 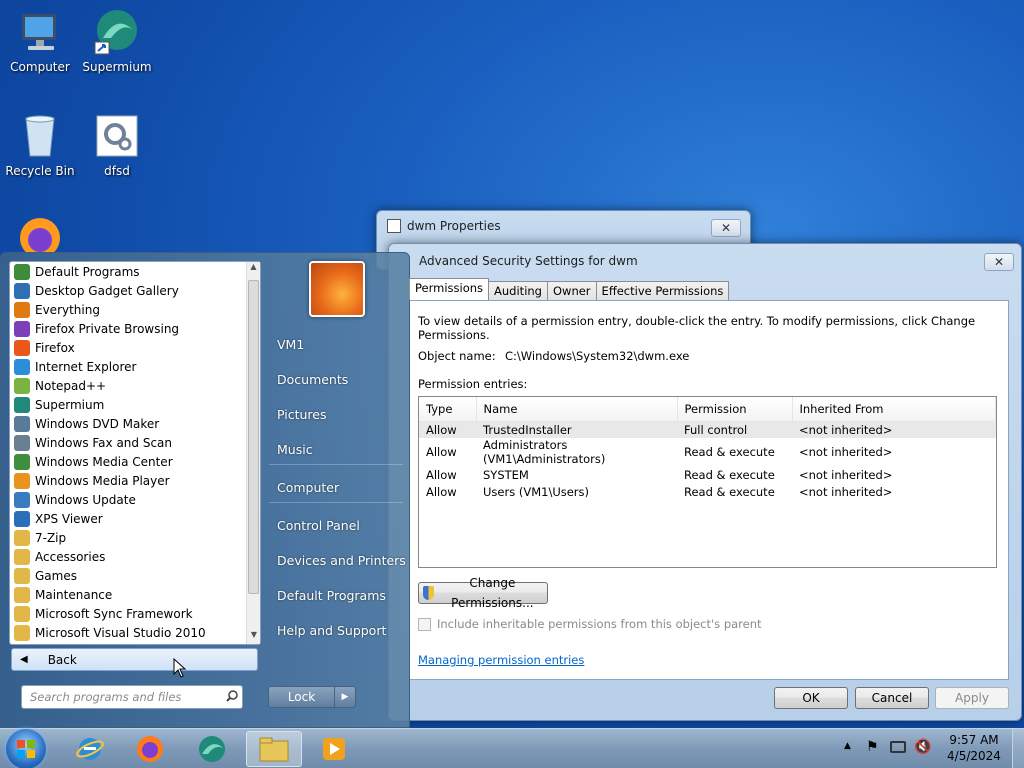 I want to click on back-button: ◀ Back, so click(x=134, y=659).